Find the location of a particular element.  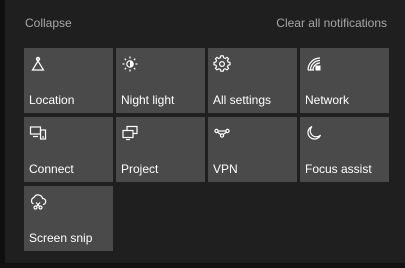

tile-network: Network is located at coordinates (344, 80).